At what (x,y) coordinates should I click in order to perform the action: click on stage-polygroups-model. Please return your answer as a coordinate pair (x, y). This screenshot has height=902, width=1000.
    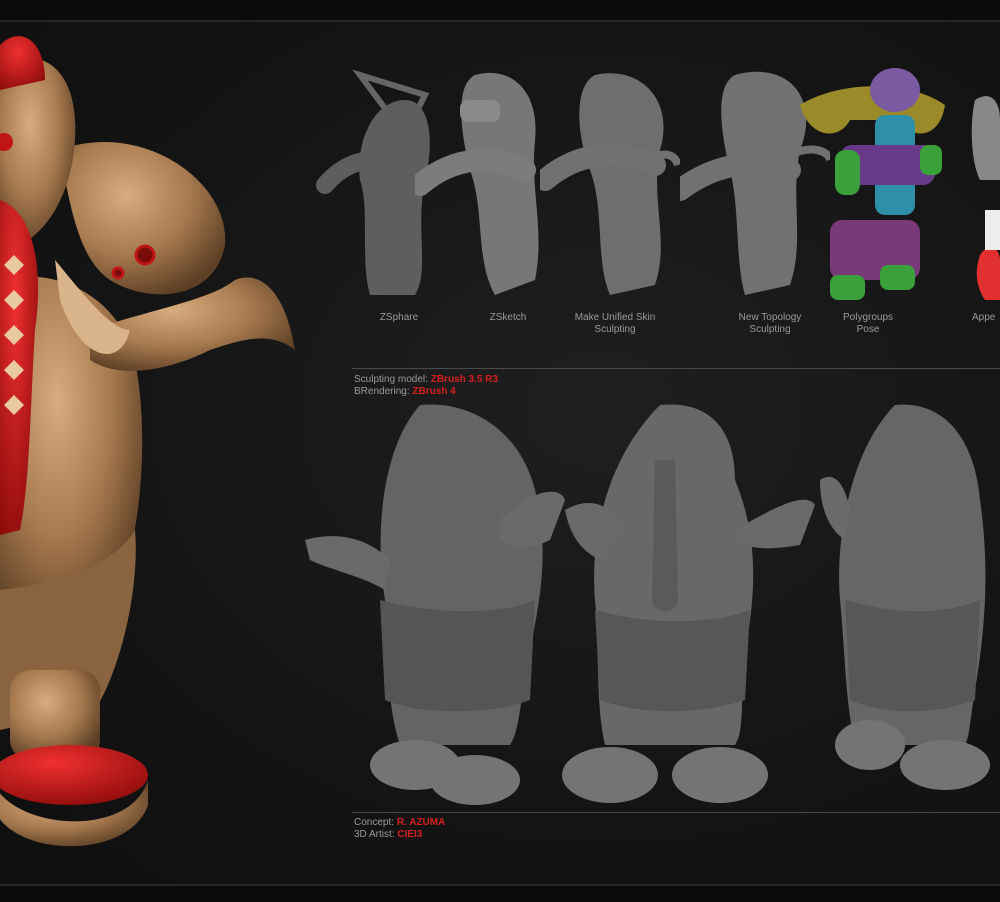
    Looking at the image, I should click on (872, 184).